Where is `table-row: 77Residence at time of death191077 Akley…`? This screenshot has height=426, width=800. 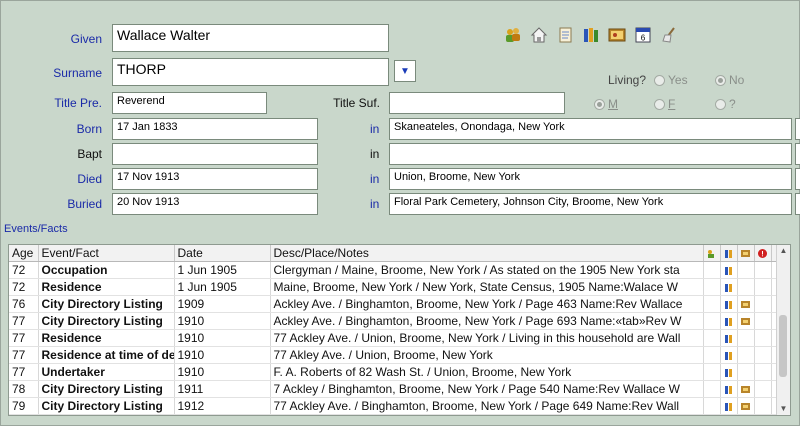
table-row: 77Residence at time of death191077 Akley… is located at coordinates (397, 355).